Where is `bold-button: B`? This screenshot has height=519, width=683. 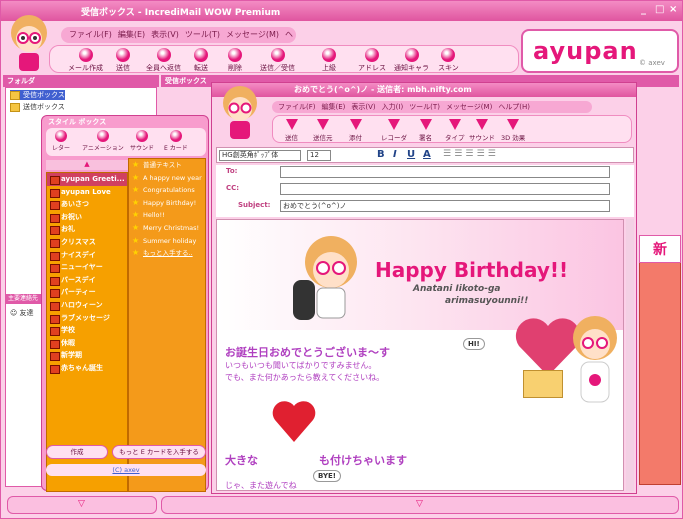
bold-button: B is located at coordinates (381, 154).